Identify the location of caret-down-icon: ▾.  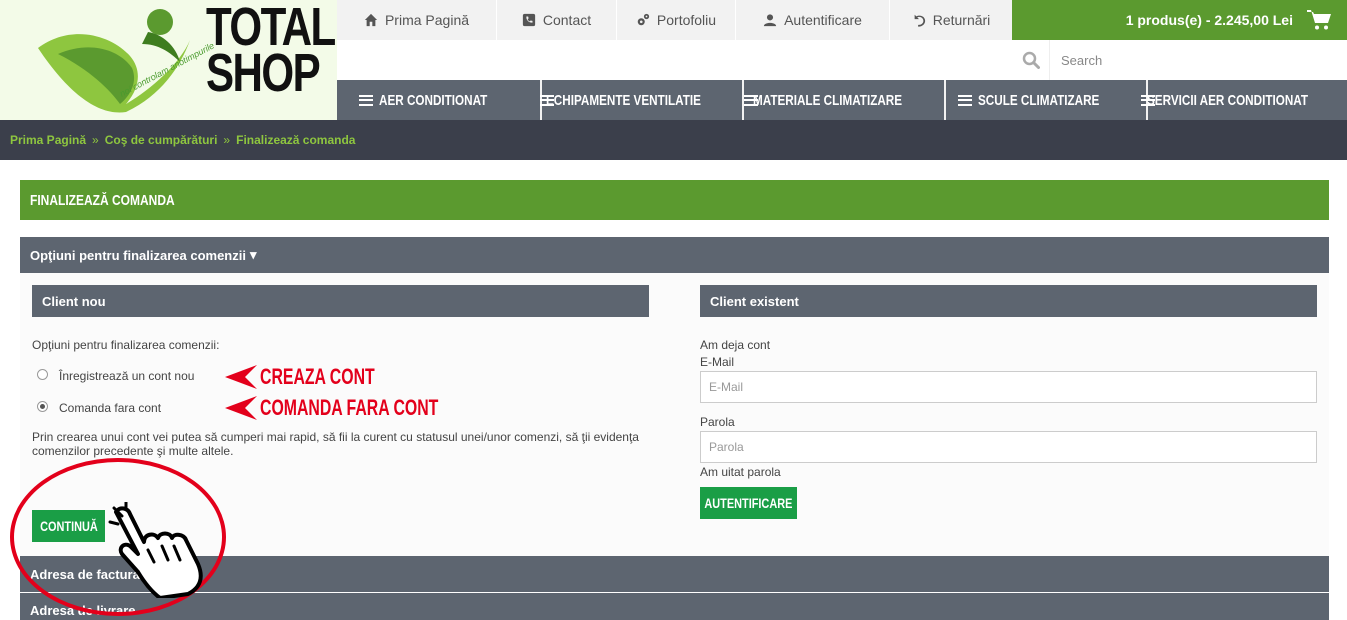
(253, 254).